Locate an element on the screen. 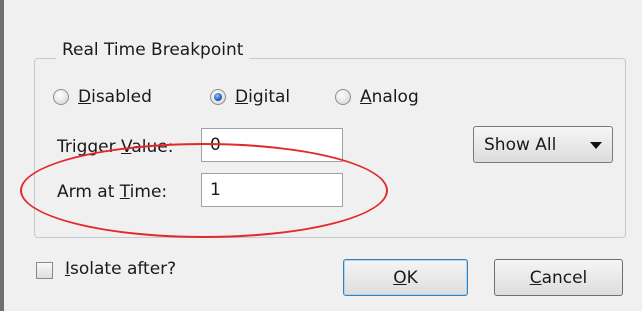 The image size is (642, 311). isolate-after-checkbox is located at coordinates (44, 270).